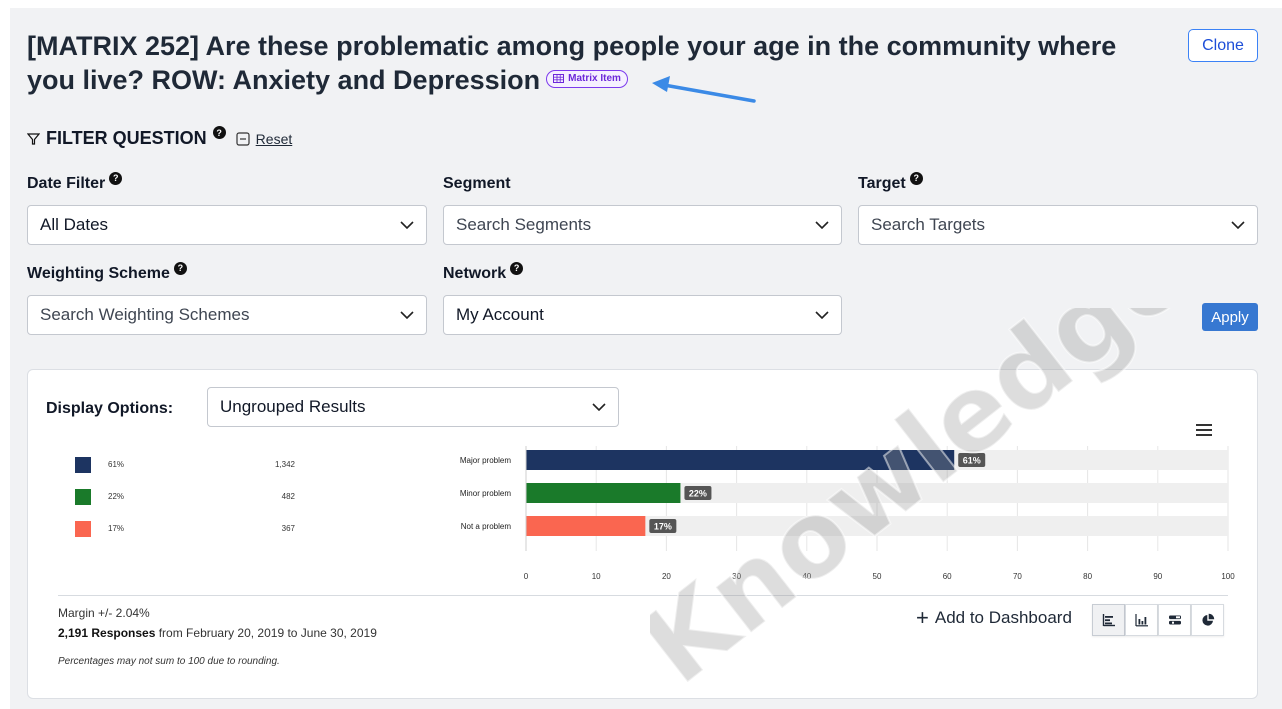 The image size is (1282, 709). I want to click on stacked-bar-view-button, so click(1174, 620).